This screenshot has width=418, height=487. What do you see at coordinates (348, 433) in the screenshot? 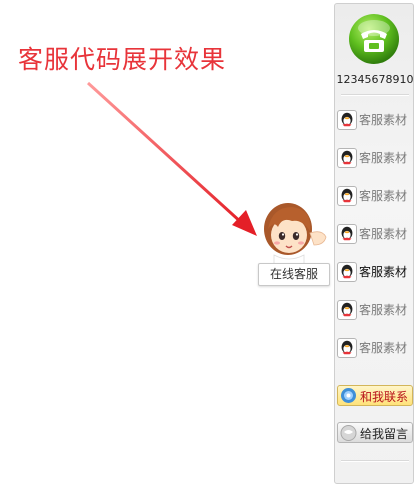
I see `message-icon` at bounding box center [348, 433].